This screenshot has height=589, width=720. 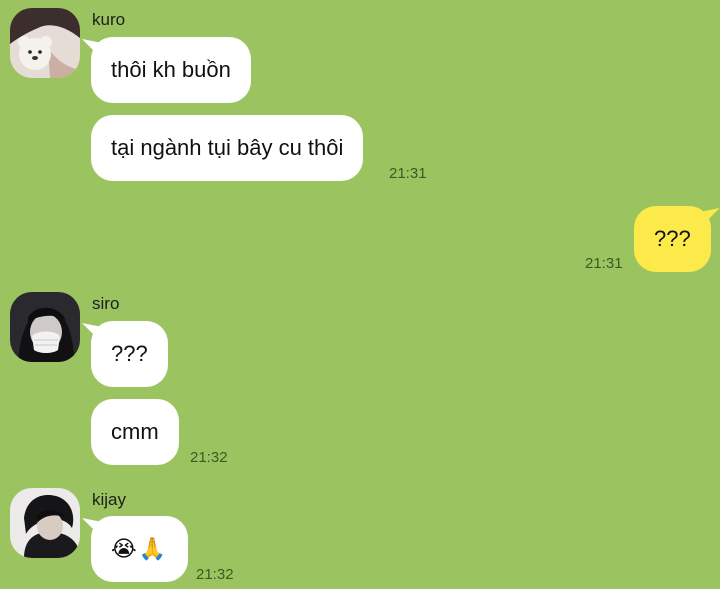 I want to click on sender-name-siro: siro, so click(x=106, y=303).